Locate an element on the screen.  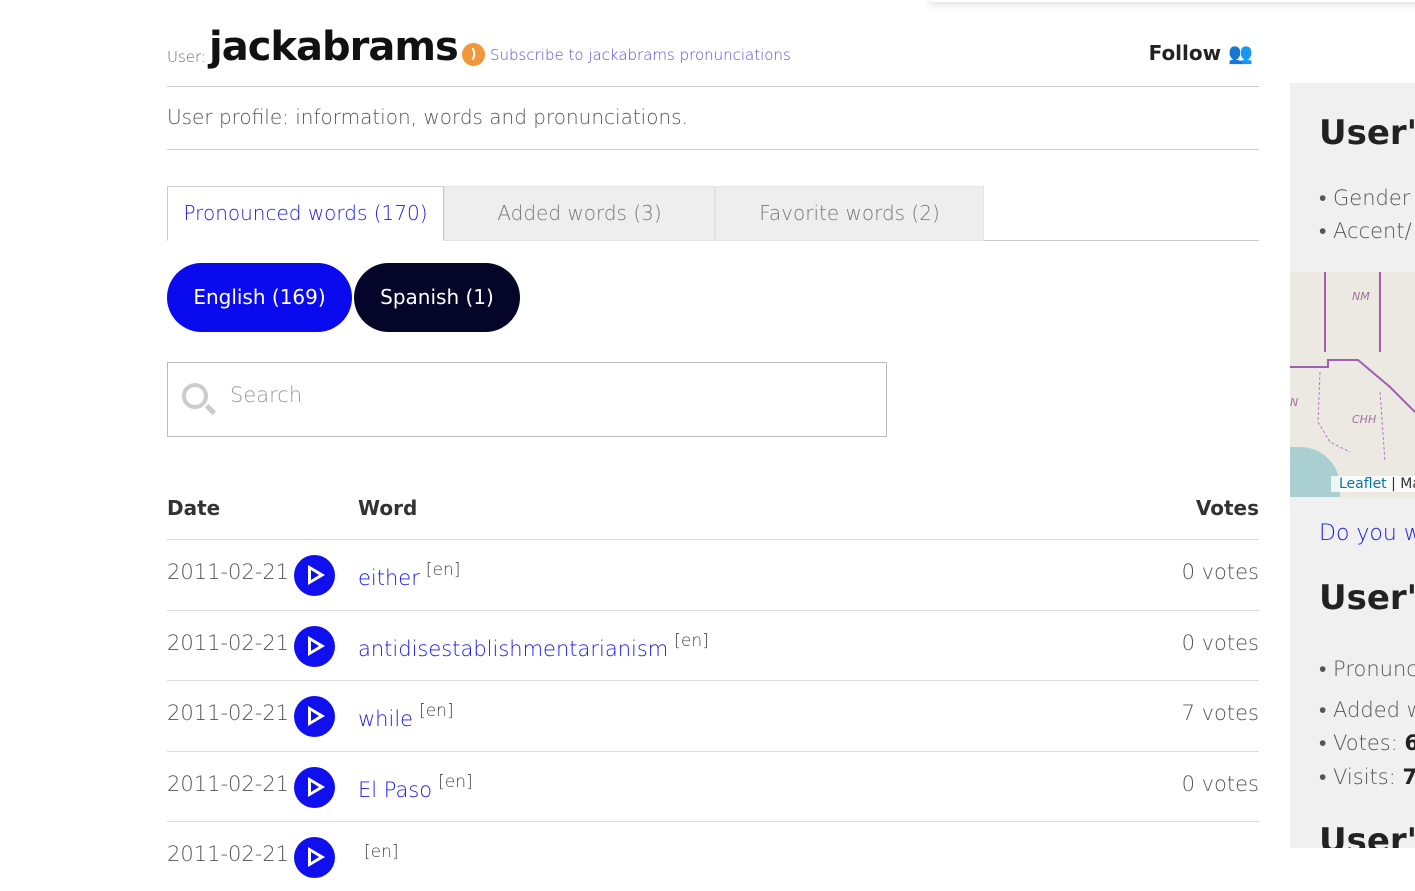
row-word: either [en] is located at coordinates (409, 575).